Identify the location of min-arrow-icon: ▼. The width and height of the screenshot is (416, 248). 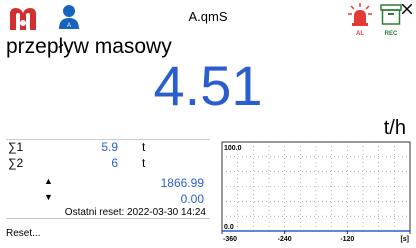
(48, 197).